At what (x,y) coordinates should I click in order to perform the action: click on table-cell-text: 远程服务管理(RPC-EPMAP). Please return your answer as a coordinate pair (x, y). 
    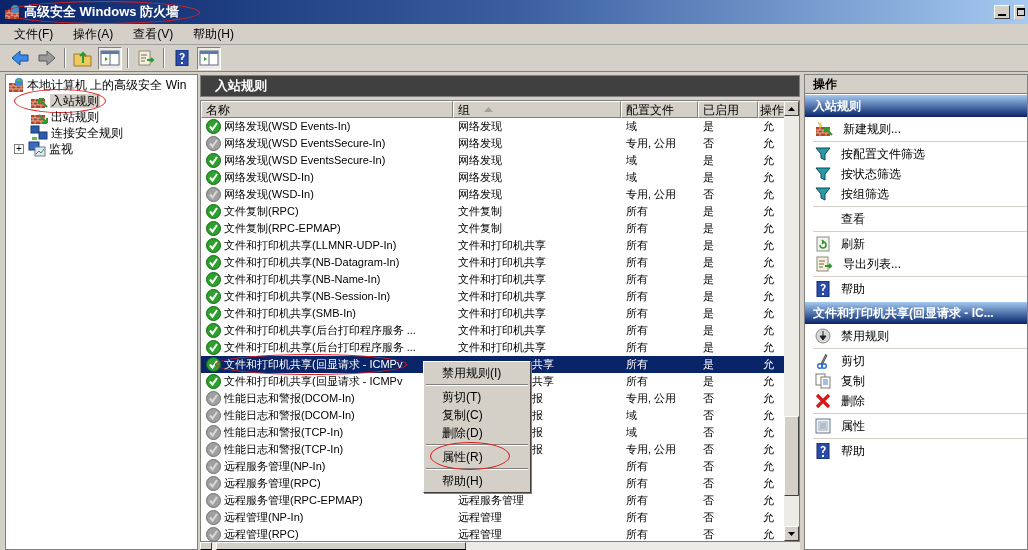
    Looking at the image, I should click on (293, 501).